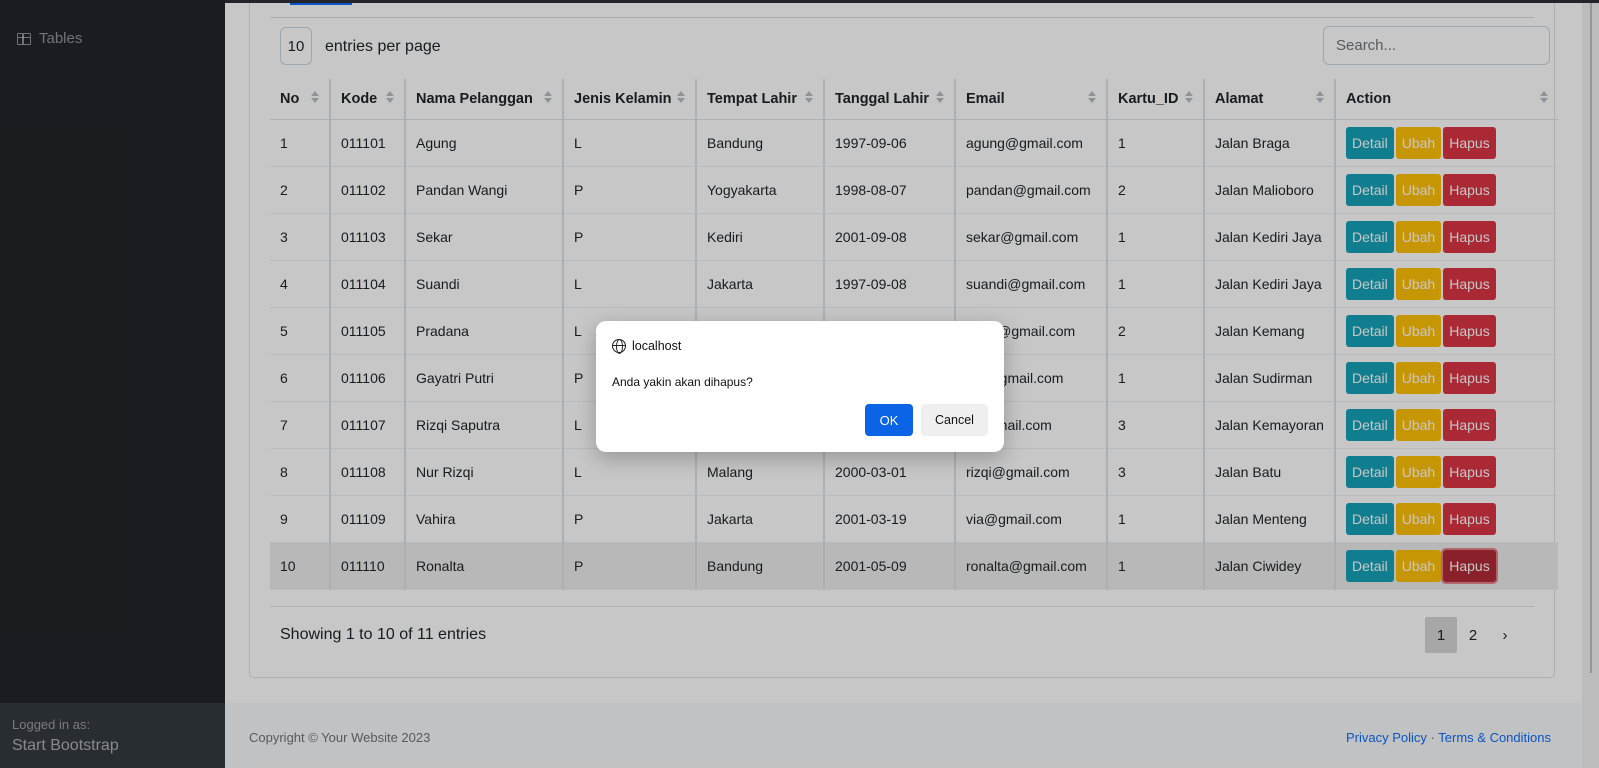 This screenshot has width=1599, height=768. I want to click on dialog-header: localhost, so click(647, 346).